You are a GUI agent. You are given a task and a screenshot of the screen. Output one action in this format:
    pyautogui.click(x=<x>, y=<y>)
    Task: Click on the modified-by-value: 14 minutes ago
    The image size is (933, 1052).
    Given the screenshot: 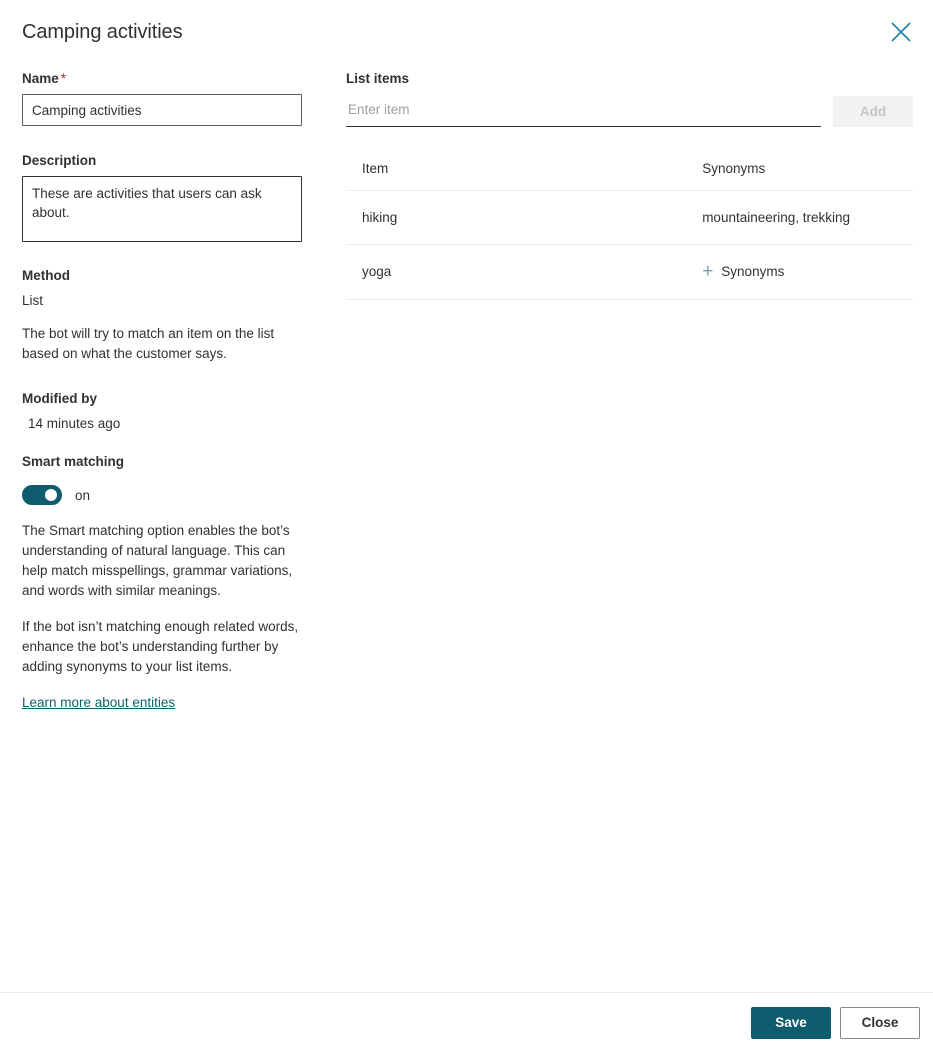 What is the action you would take?
    pyautogui.click(x=74, y=423)
    